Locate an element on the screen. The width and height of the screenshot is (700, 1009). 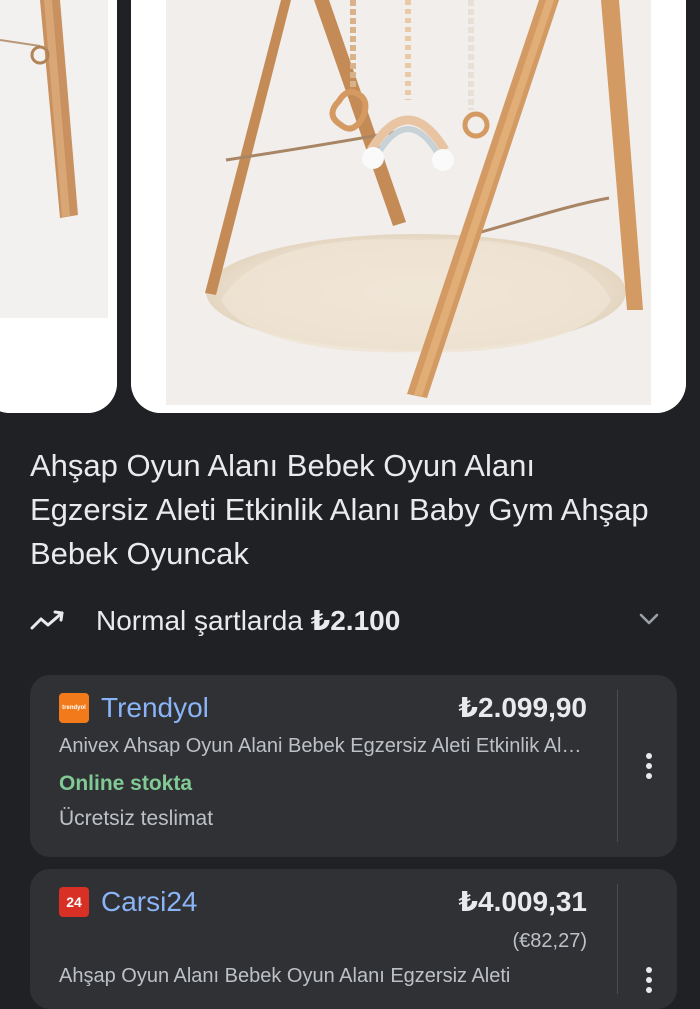
offer-price: ₺4.009,31 is located at coordinates (522, 901).